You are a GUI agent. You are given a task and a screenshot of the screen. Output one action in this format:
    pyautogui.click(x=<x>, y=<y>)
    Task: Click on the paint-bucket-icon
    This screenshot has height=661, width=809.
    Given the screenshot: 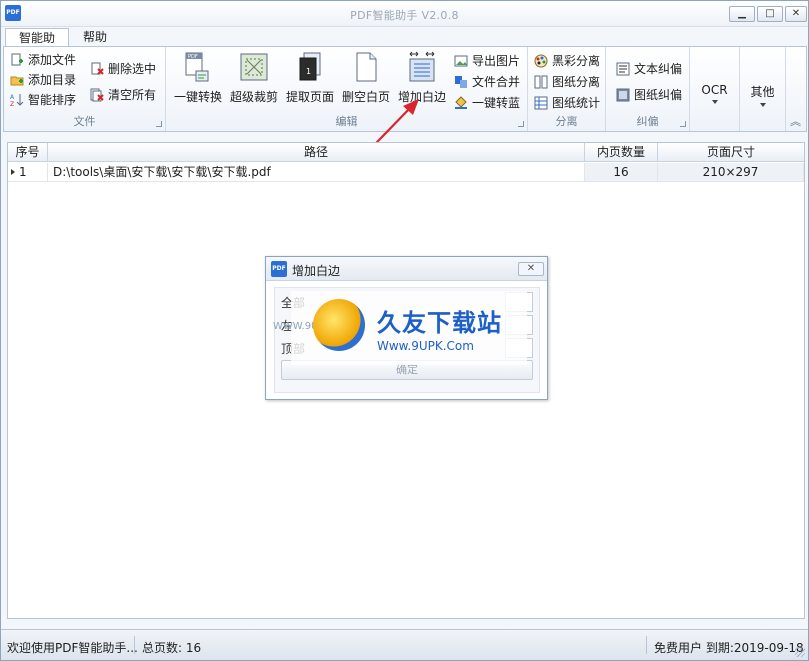 What is the action you would take?
    pyautogui.click(x=461, y=102)
    